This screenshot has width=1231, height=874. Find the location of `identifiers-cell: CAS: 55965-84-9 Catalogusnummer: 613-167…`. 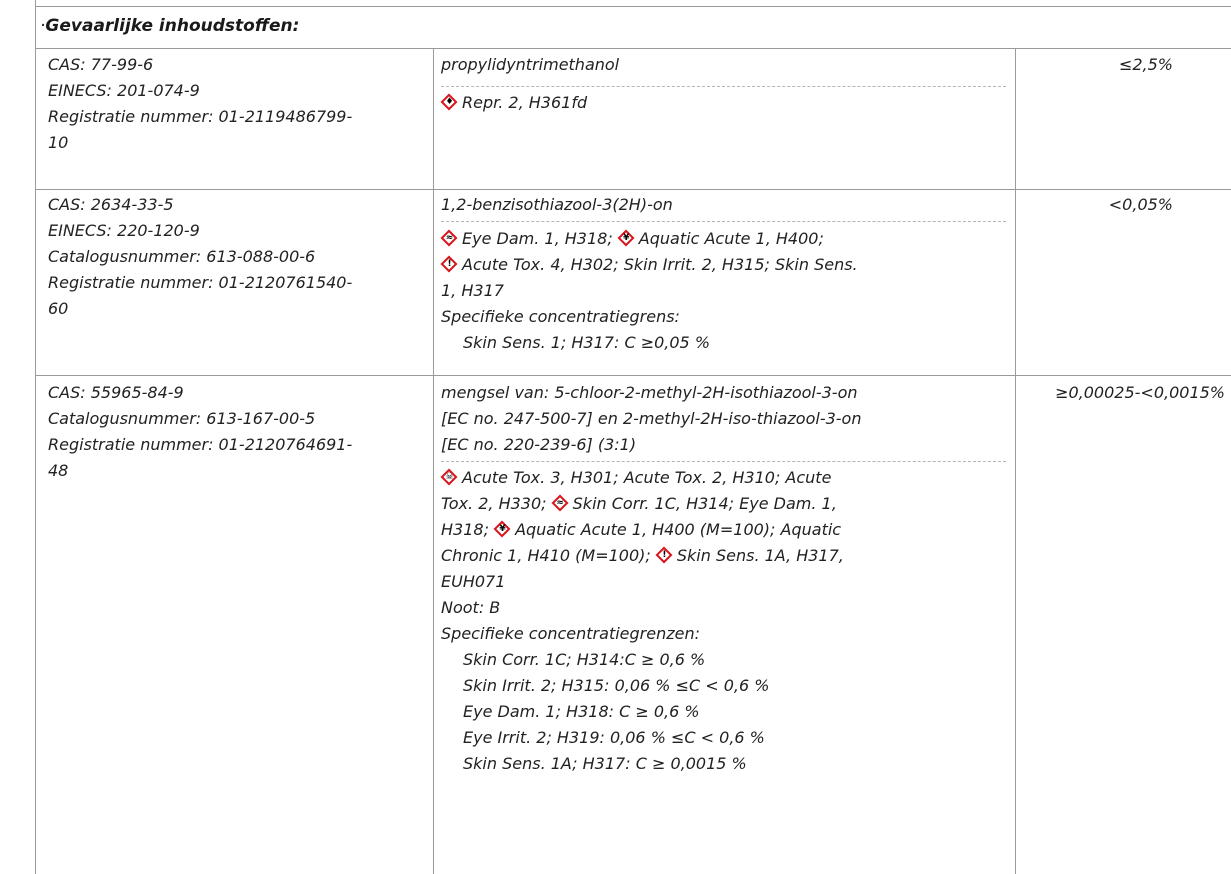

identifiers-cell: CAS: 55965-84-9 Catalogusnummer: 613-167… is located at coordinates (200, 431).